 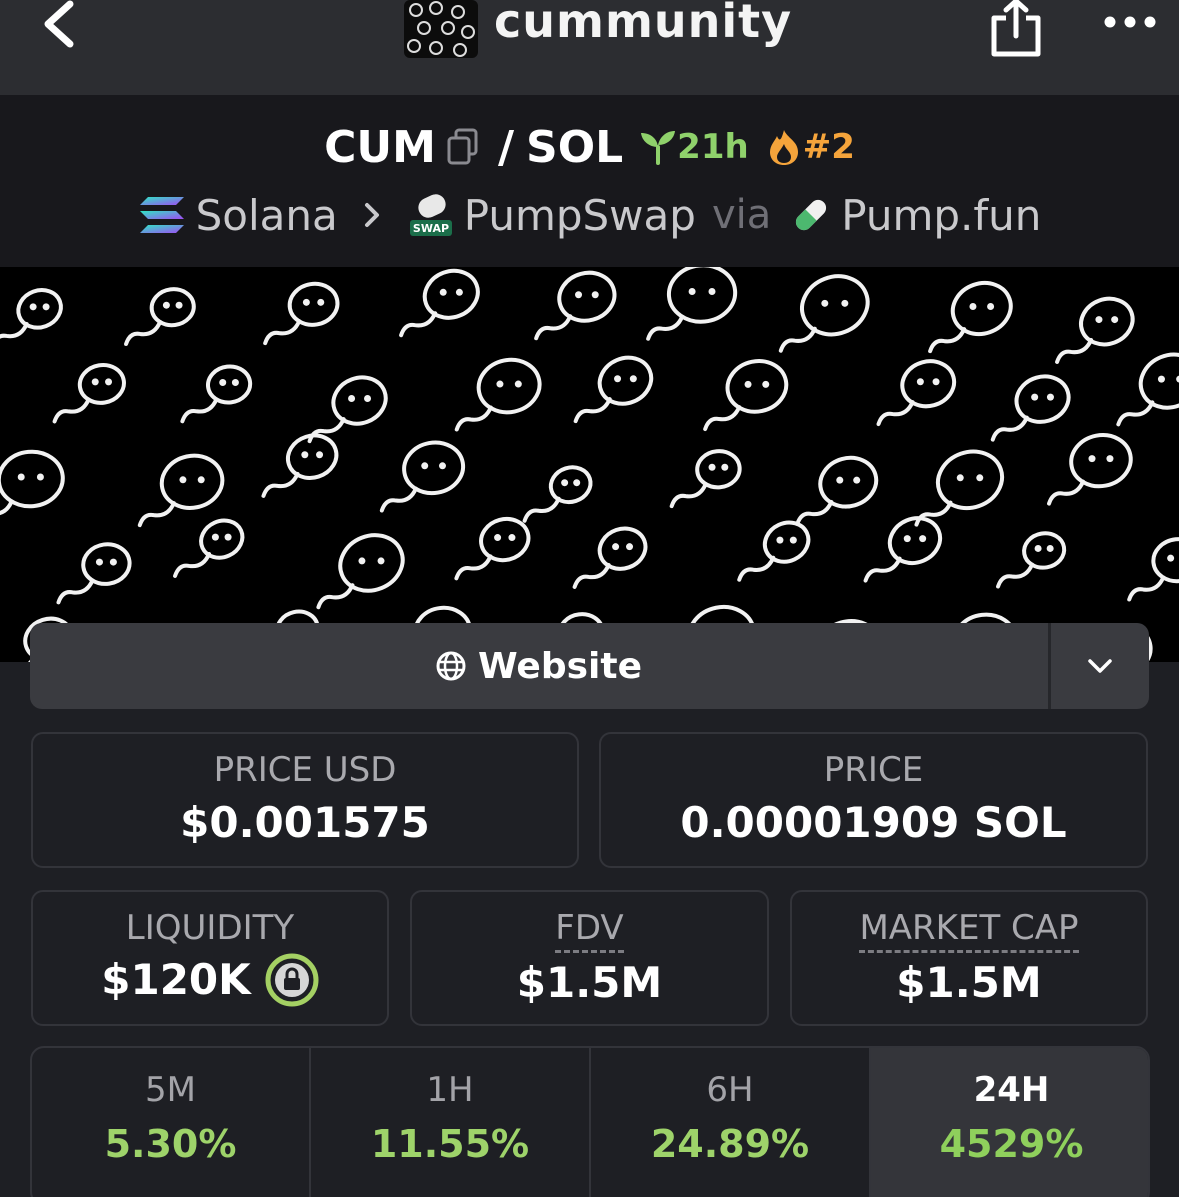 I want to click on tab-change: 24.89%, so click(x=730, y=1144).